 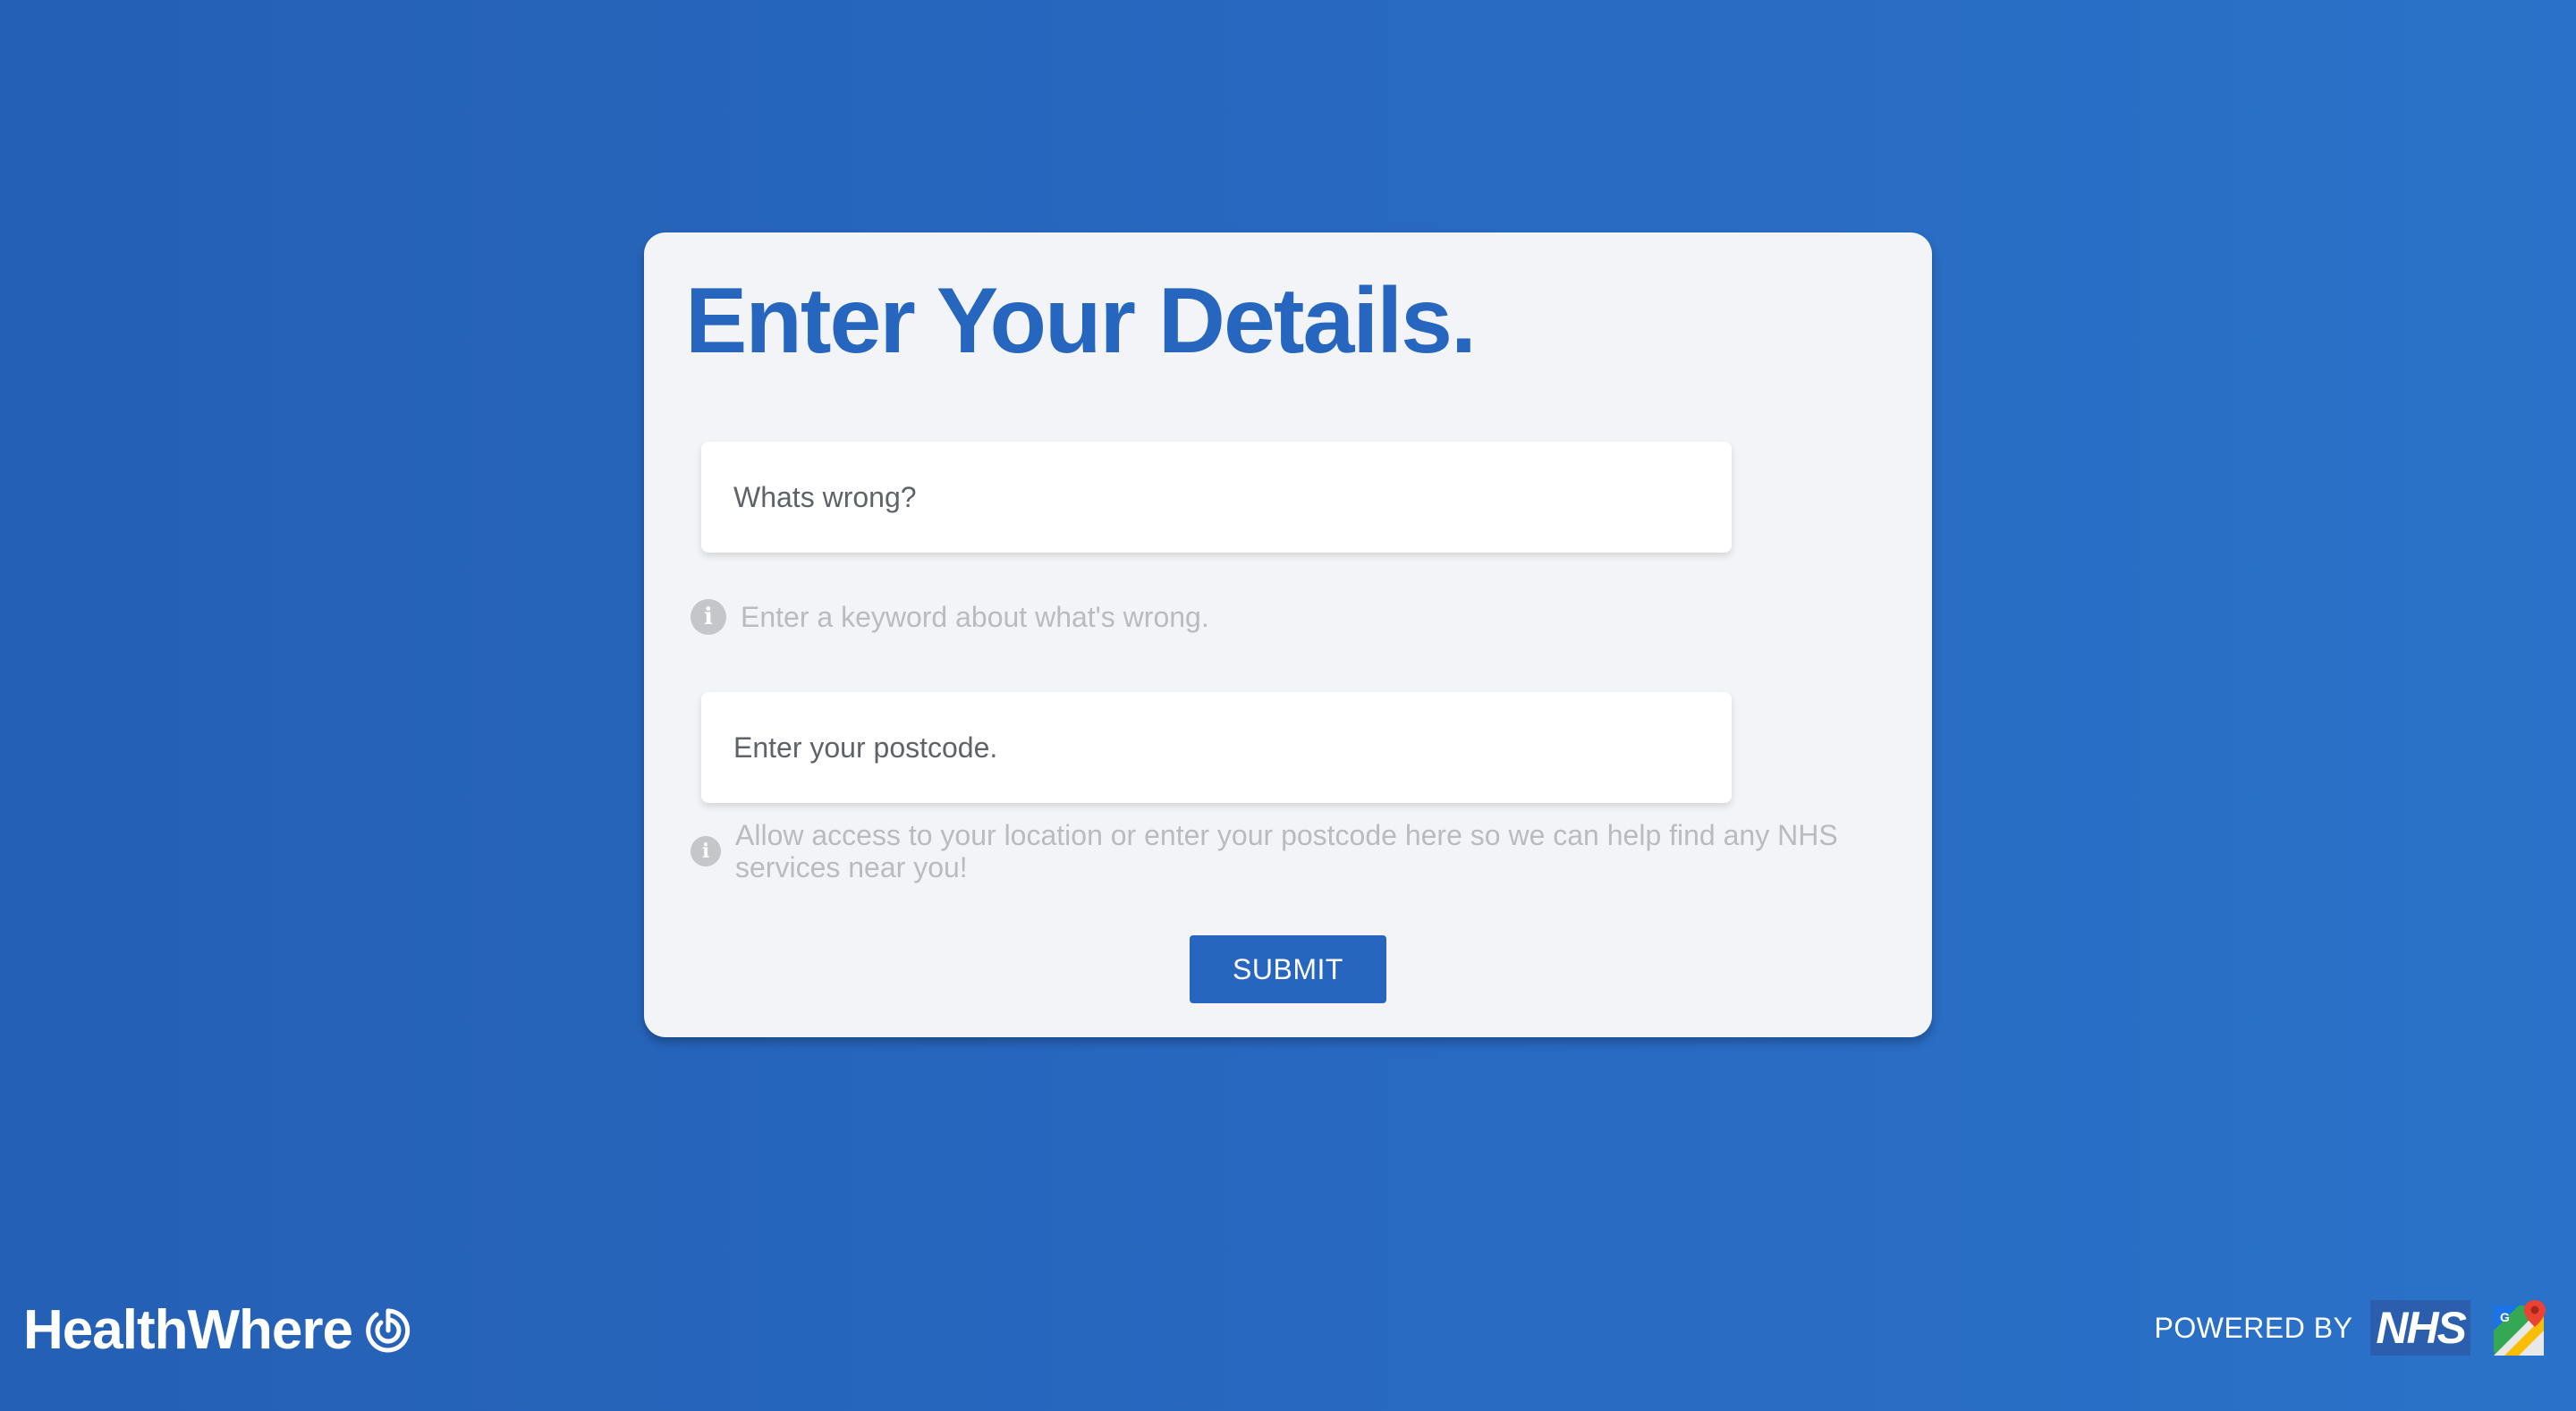 I want to click on target-icon, so click(x=388, y=1330).